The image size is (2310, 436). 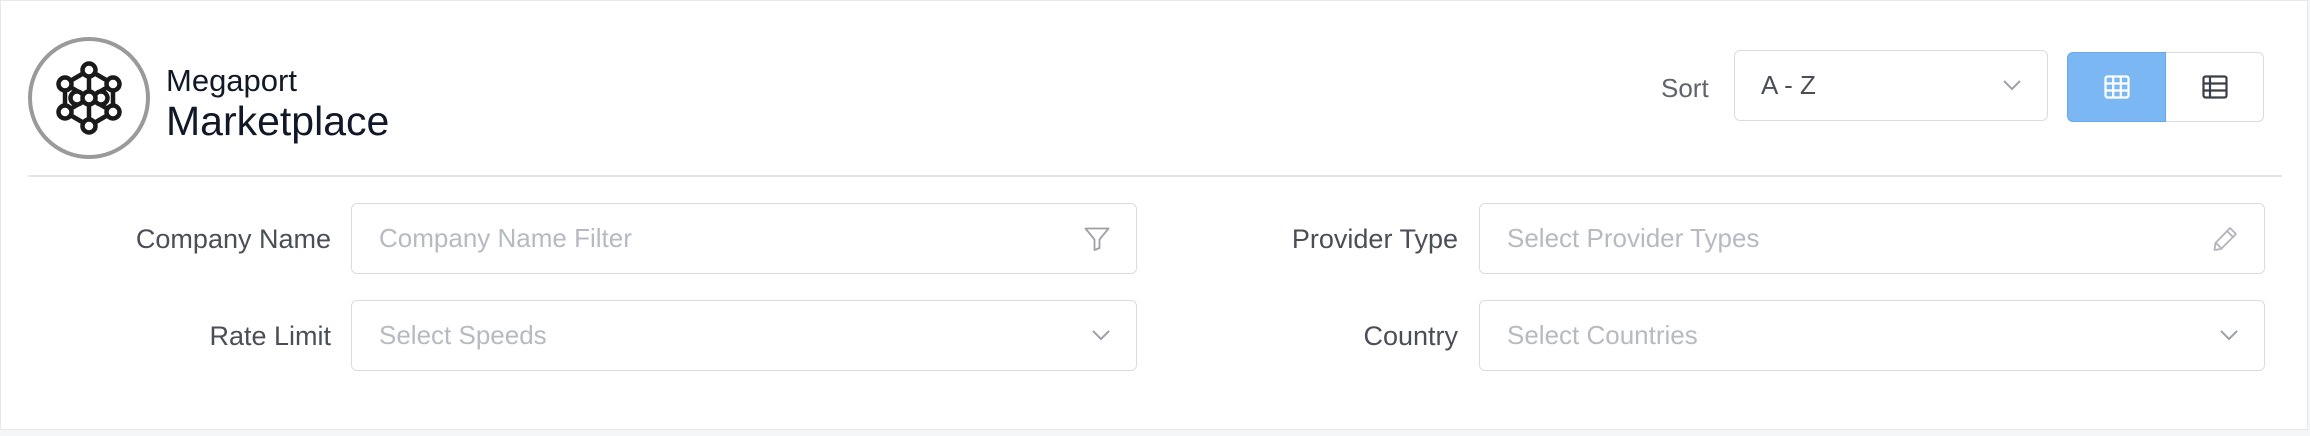 I want to click on company-name-label: Company Name, so click(x=233, y=239).